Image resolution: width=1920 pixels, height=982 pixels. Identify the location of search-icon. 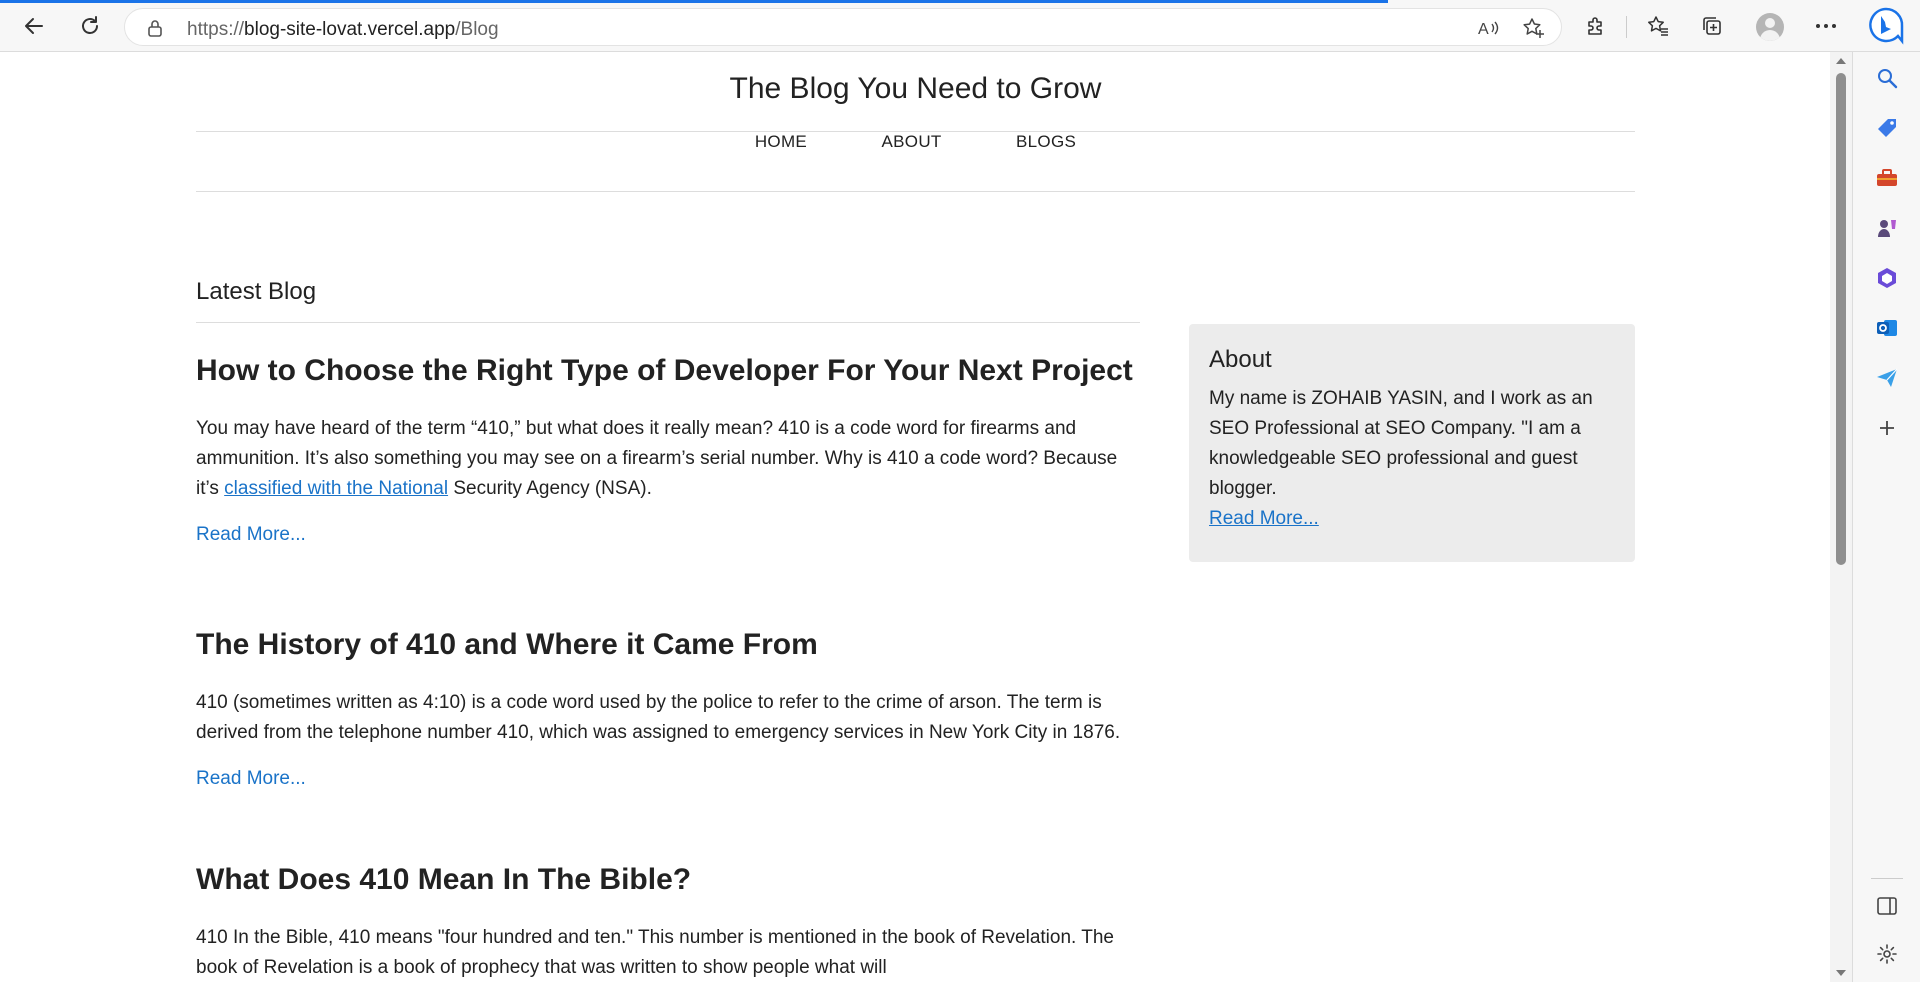
(1887, 78).